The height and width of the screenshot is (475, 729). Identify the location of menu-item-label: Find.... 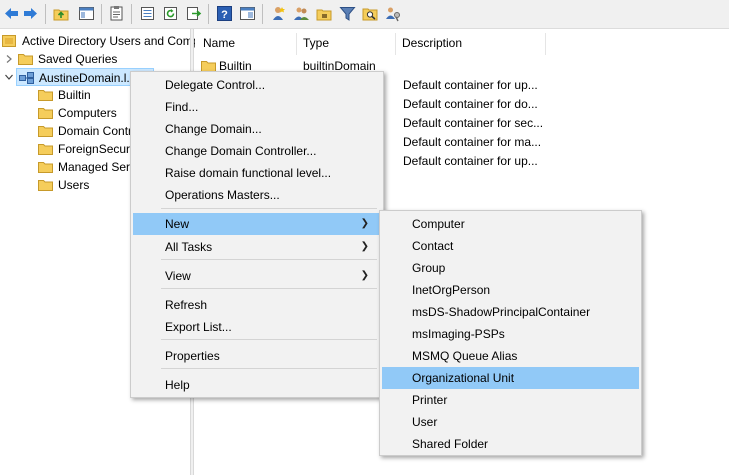
(182, 107).